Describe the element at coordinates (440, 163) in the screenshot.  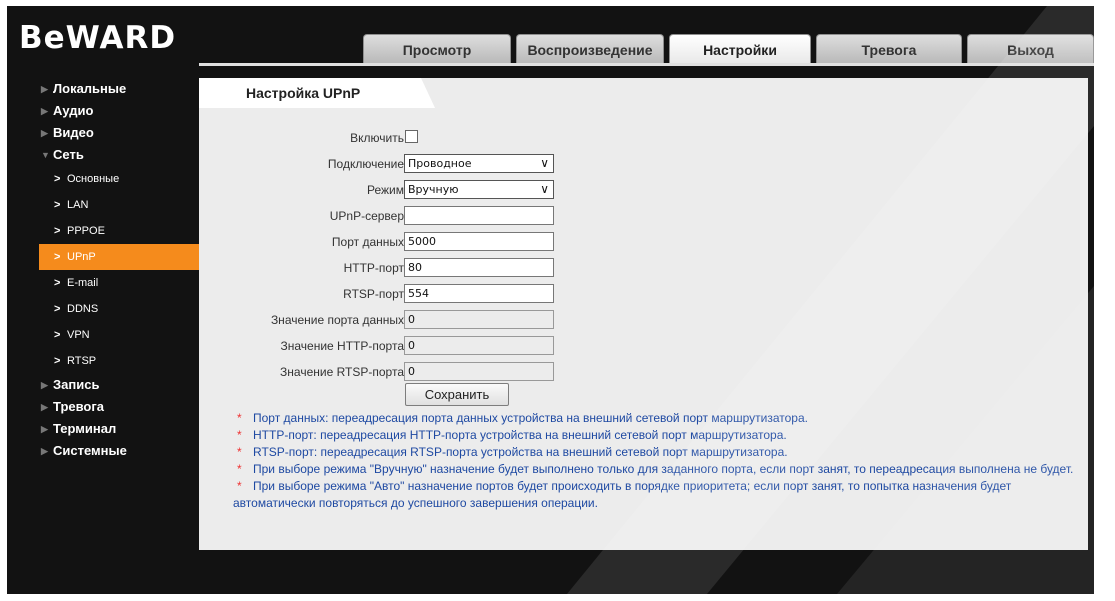
I see `connection-select-value: Проводное` at that location.